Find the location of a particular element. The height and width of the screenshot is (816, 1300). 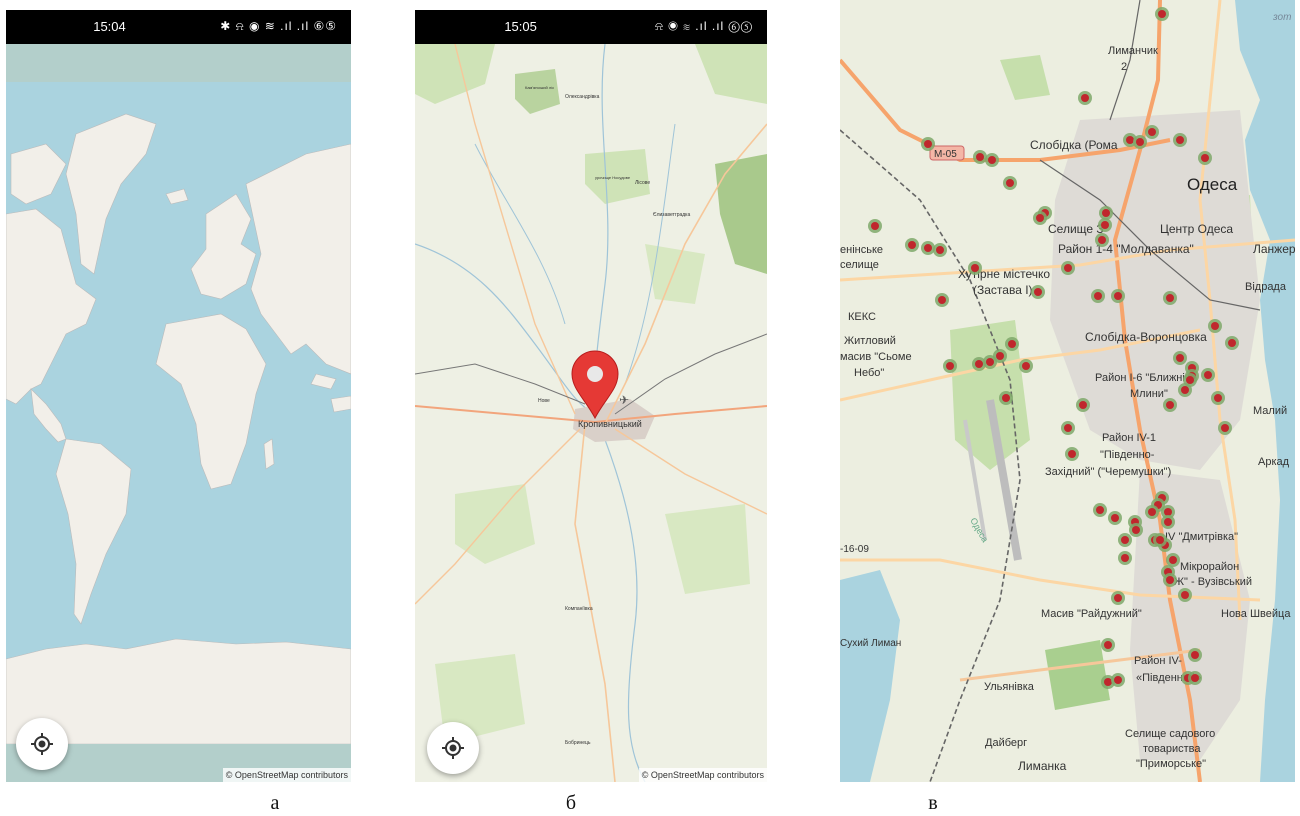

label-kompaniivka: Компаніївка is located at coordinates (579, 609).